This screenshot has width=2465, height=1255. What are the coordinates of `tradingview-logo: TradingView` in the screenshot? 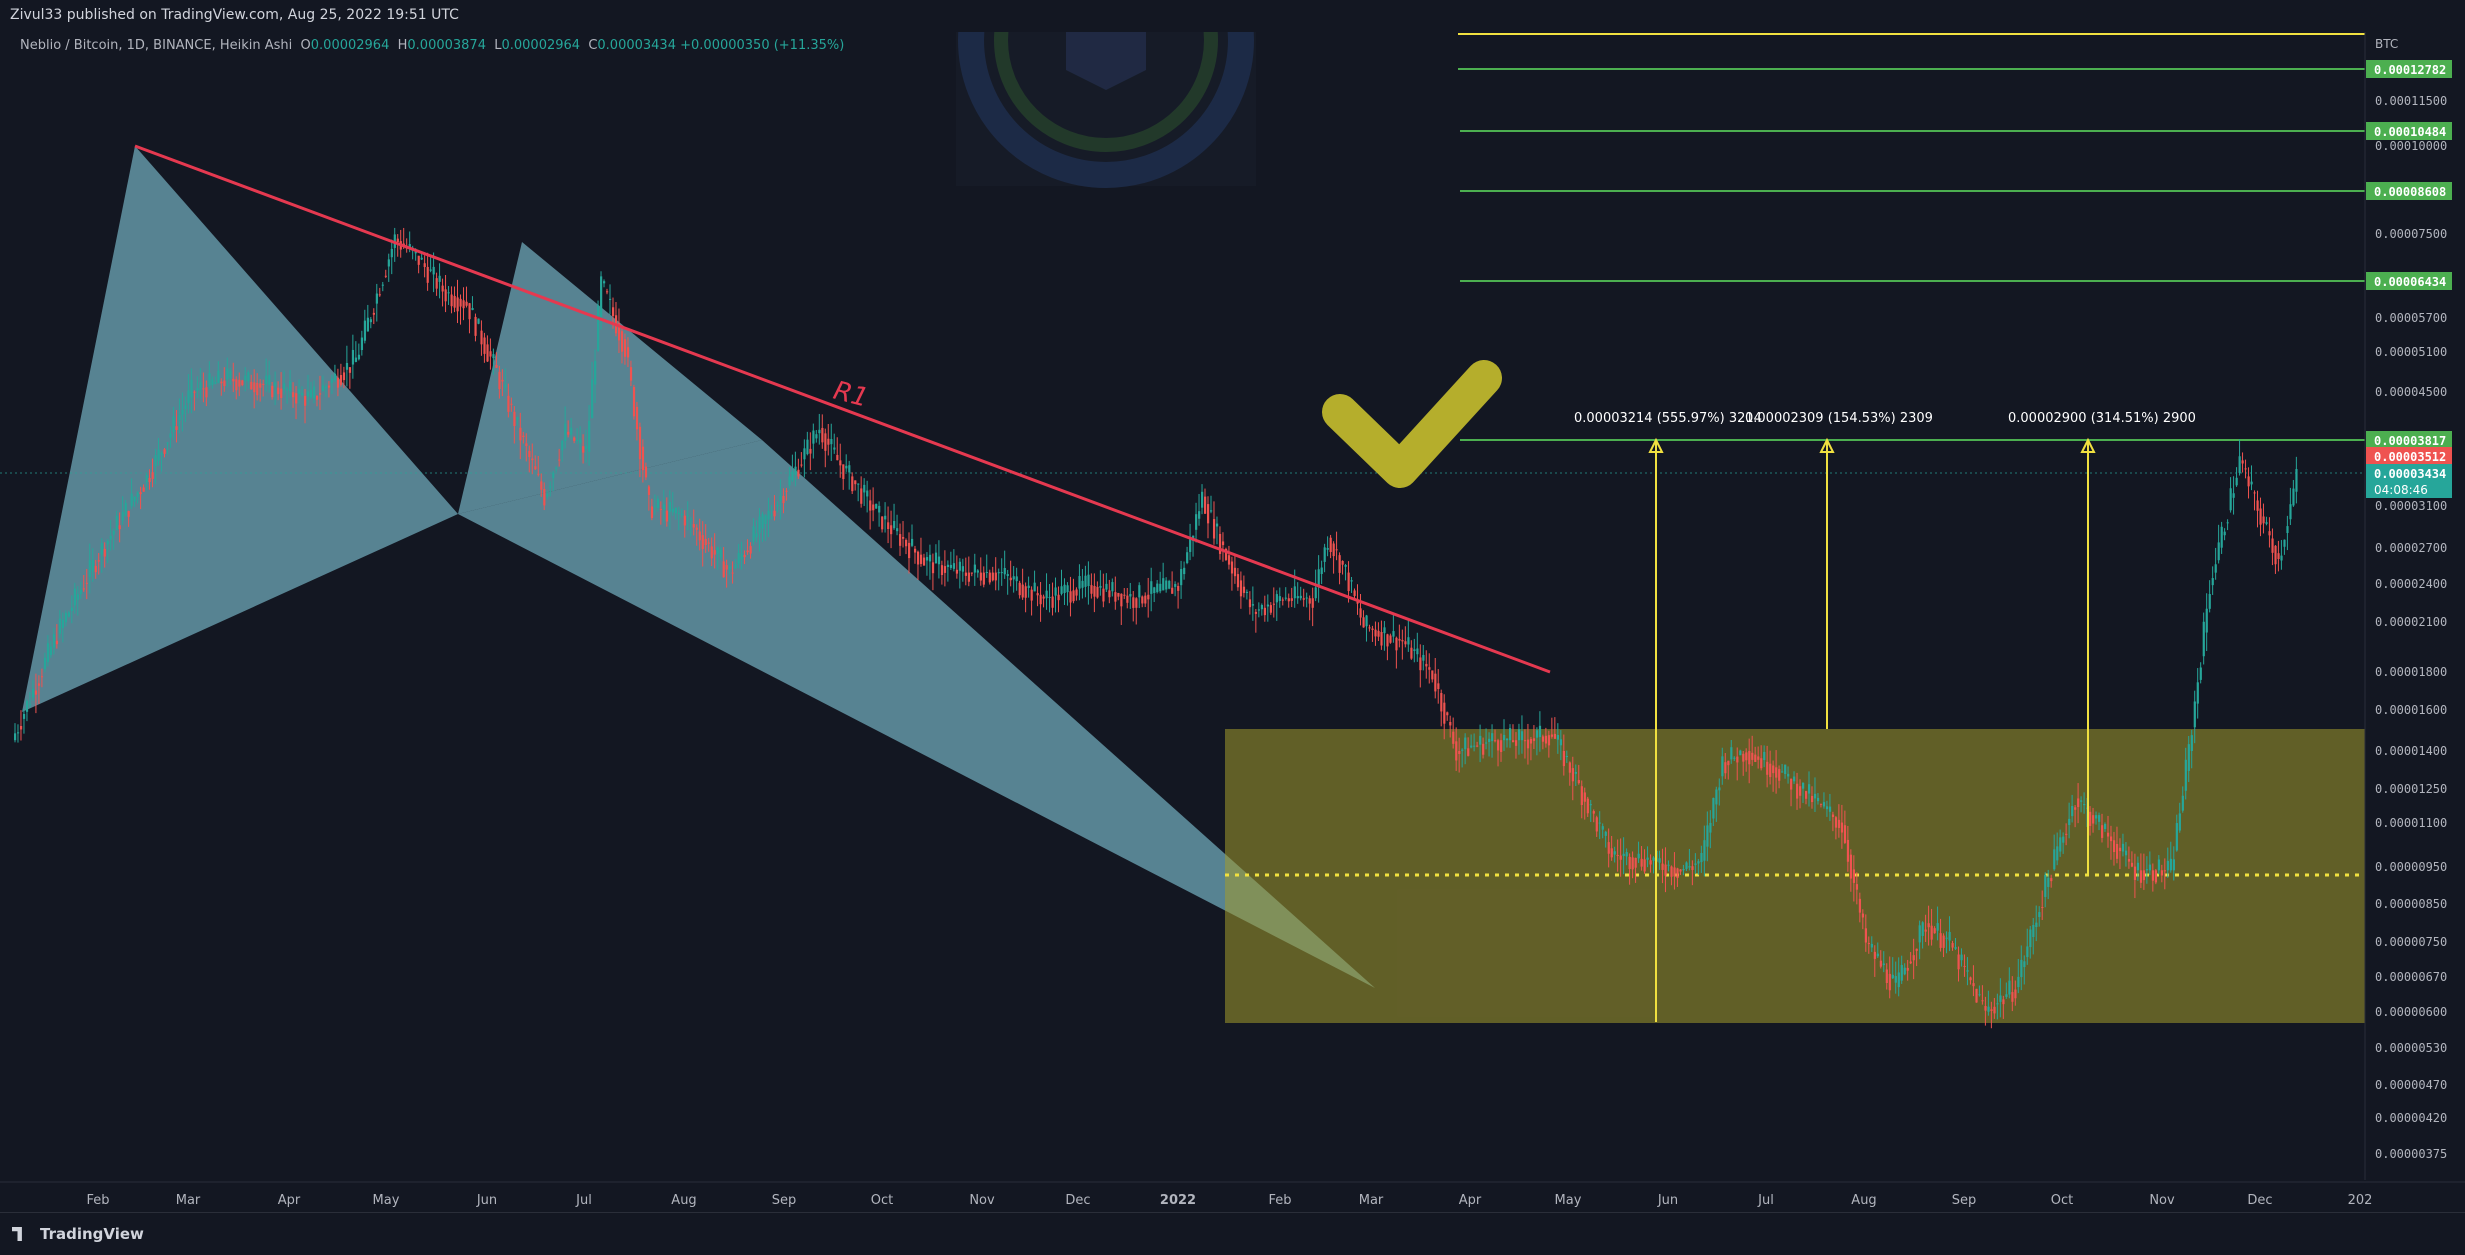 It's located at (78, 1234).